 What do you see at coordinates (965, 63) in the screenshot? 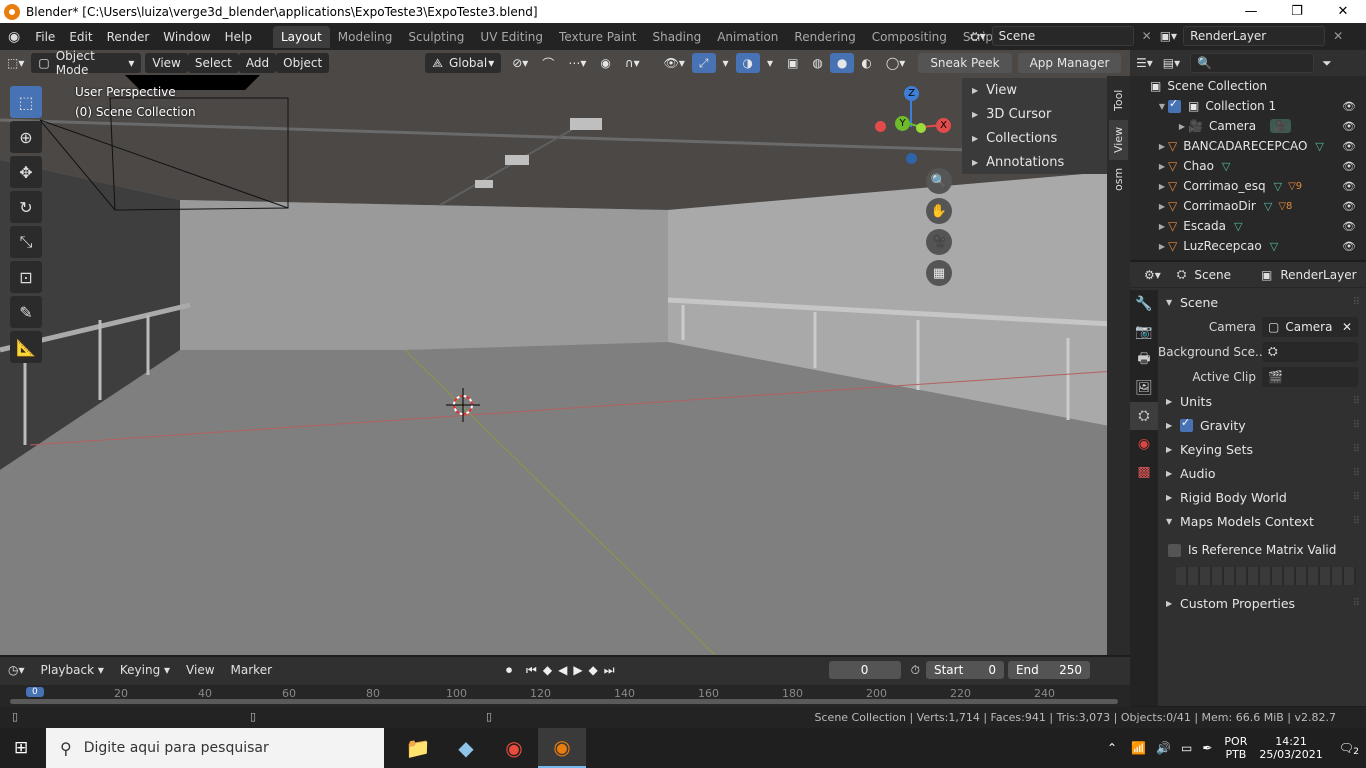
I see `sneak-peek-button: Sneak Peek` at bounding box center [965, 63].